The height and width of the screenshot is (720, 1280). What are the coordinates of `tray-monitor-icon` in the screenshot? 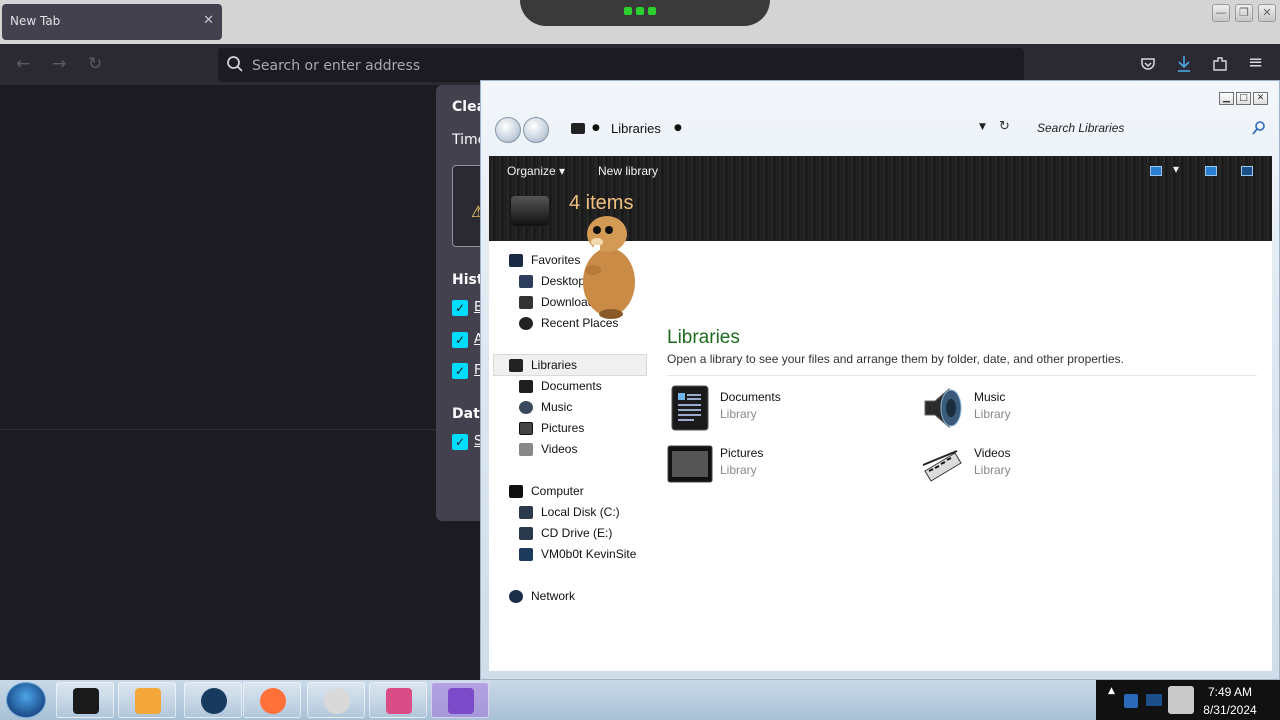 It's located at (1154, 700).